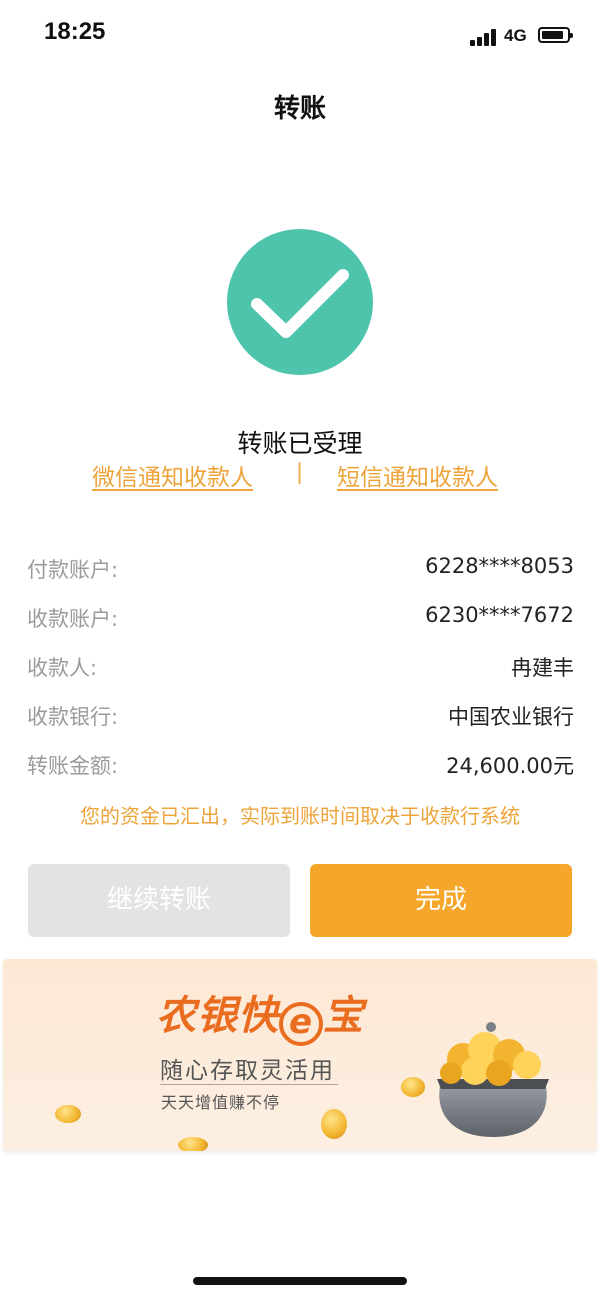 This screenshot has width=600, height=1300. I want to click on detail-row-payee-account: 收款账户: 6230****7672, so click(300, 621).